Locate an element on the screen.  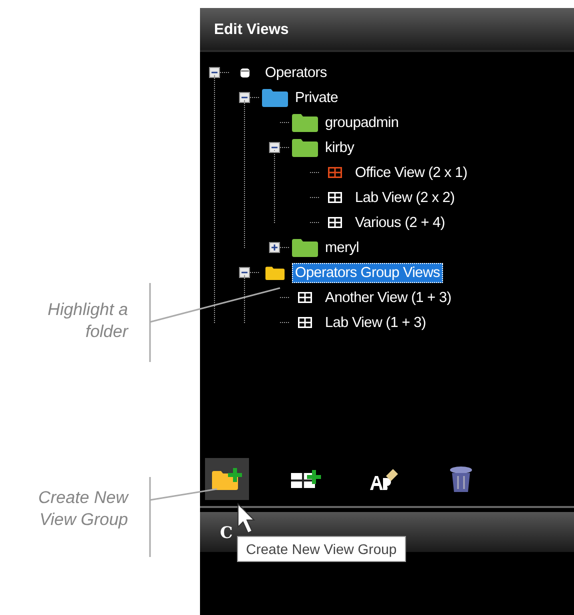
tree-item: Private is located at coordinates (317, 98).